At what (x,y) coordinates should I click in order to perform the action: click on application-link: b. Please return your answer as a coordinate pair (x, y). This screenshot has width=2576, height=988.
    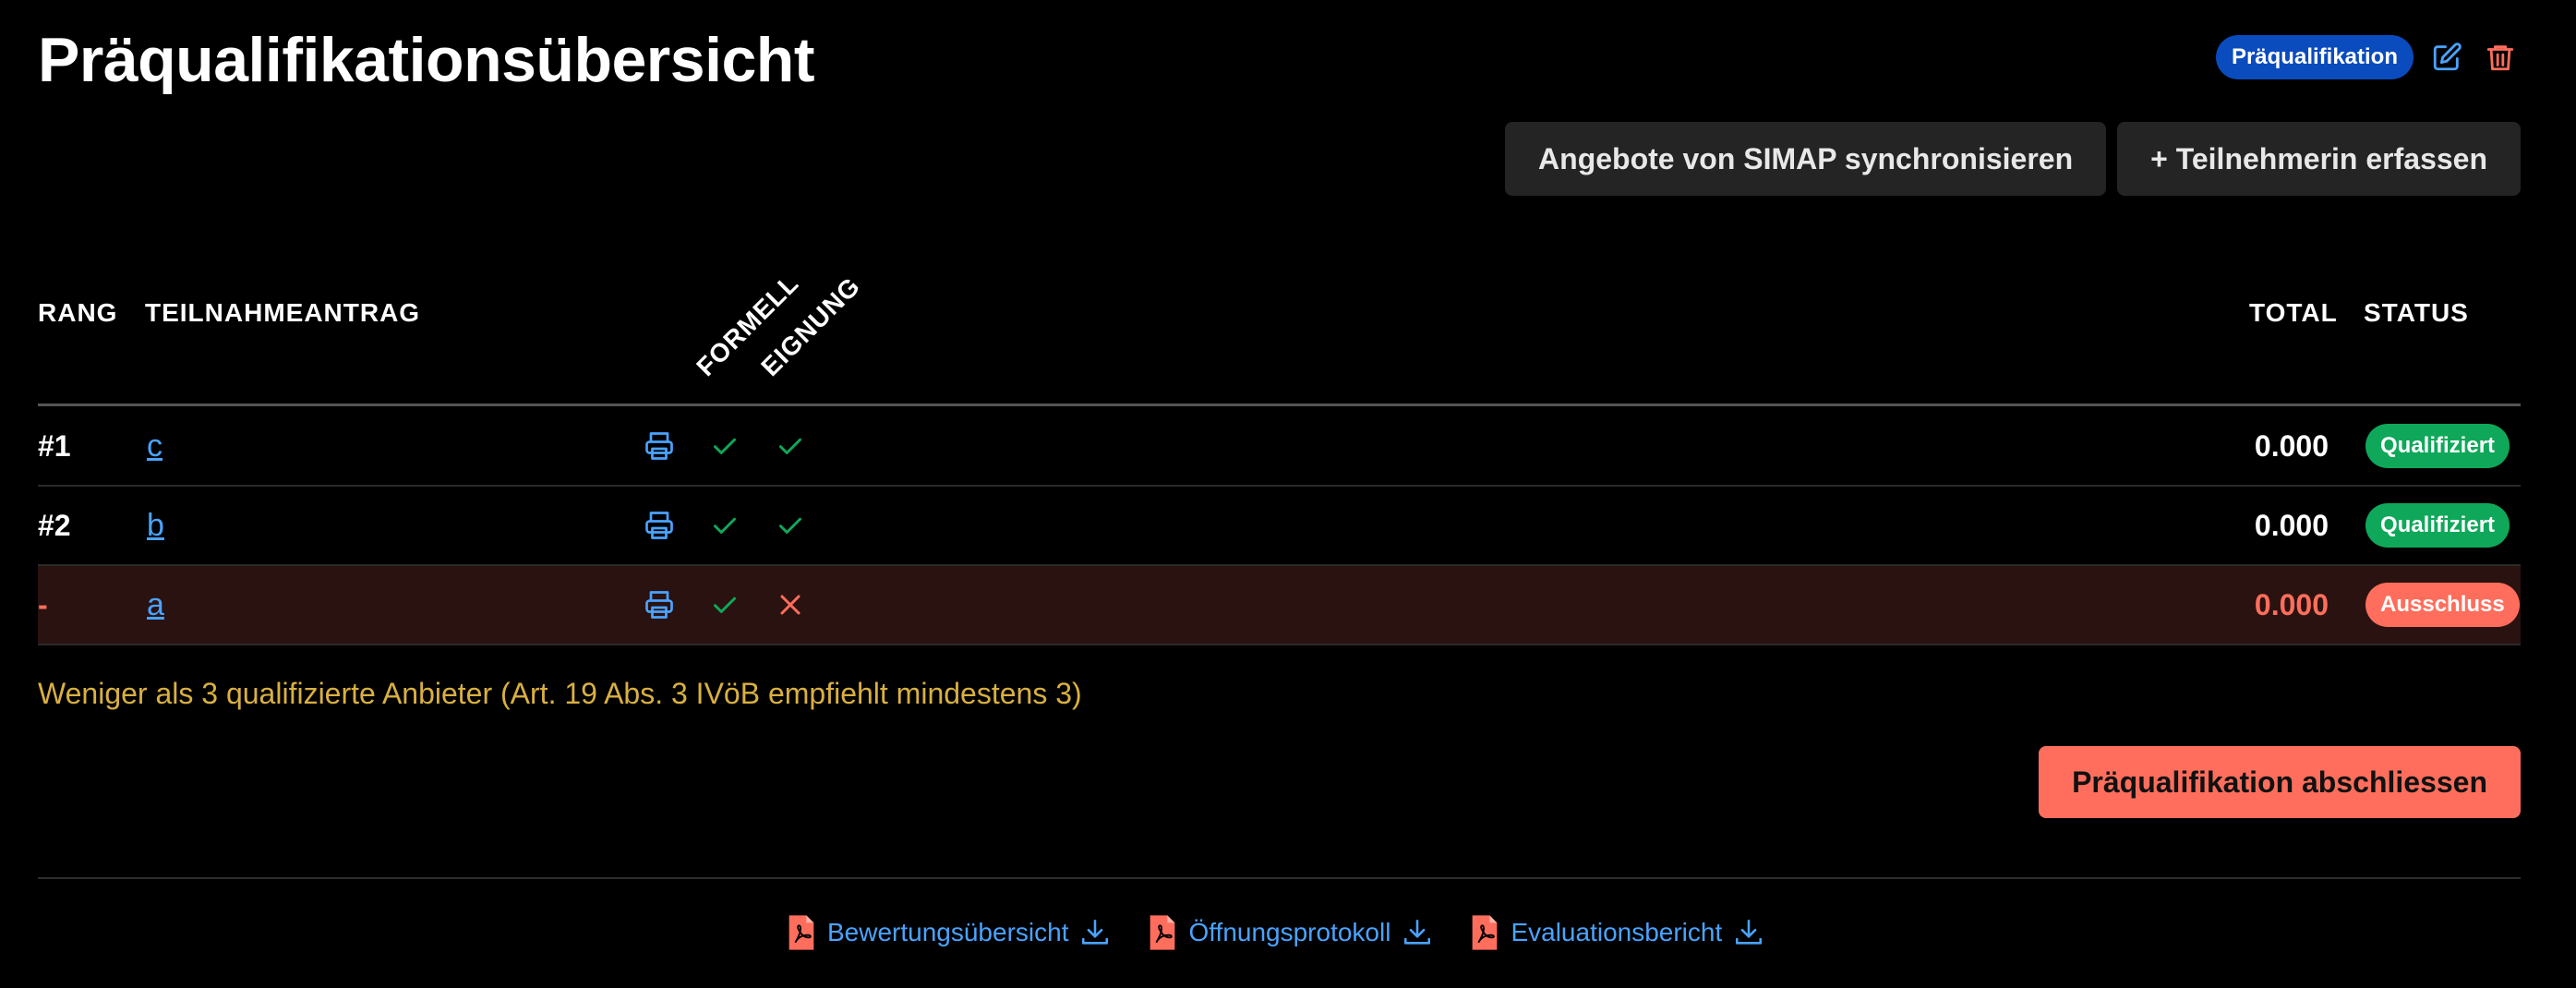
    Looking at the image, I should click on (155, 525).